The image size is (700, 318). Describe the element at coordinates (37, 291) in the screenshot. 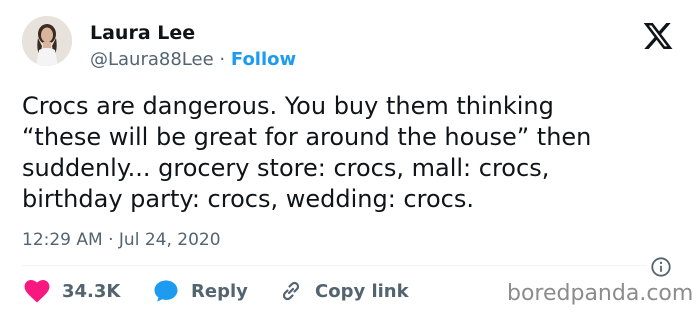

I see `heart-icon` at that location.